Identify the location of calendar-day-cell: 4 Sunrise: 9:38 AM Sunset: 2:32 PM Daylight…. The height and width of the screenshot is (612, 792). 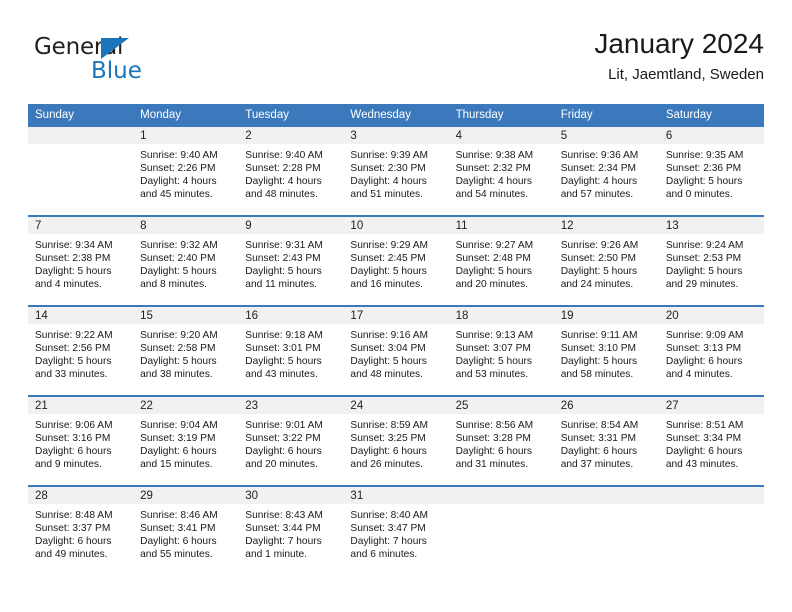
(501, 171).